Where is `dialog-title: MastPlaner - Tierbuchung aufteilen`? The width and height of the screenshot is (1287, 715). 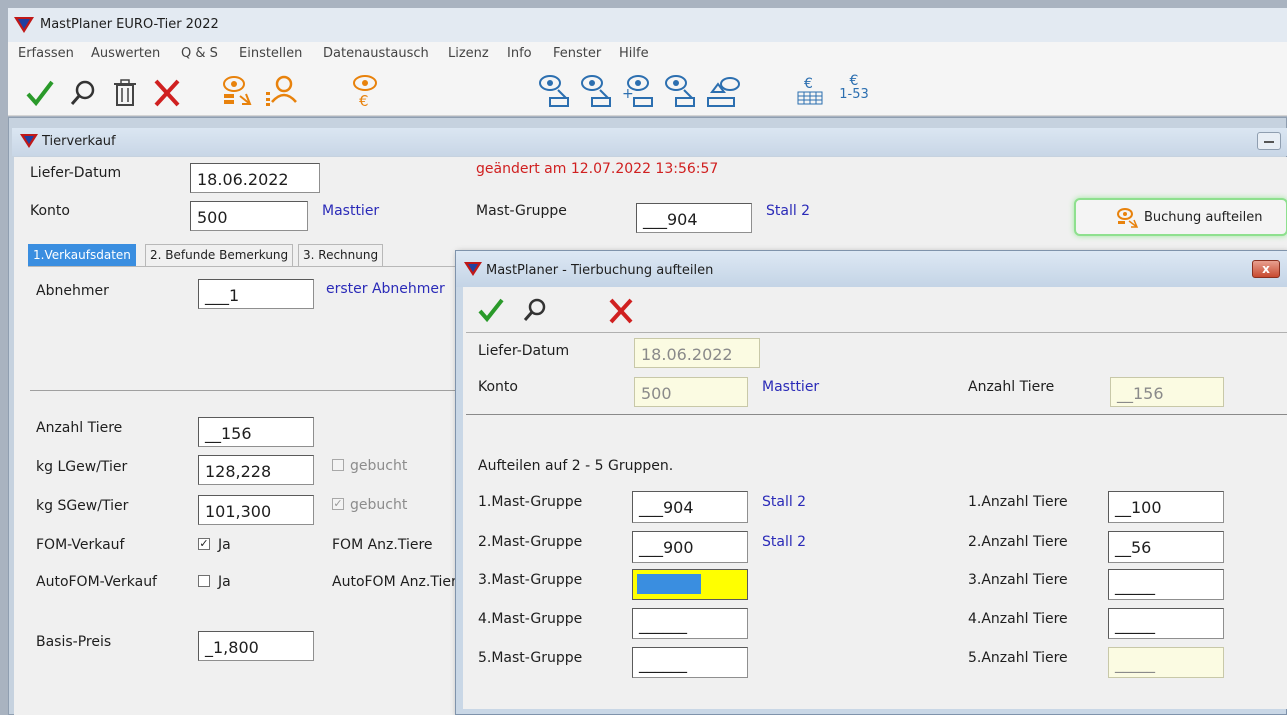 dialog-title: MastPlaner - Tierbuchung aufteilen is located at coordinates (600, 270).